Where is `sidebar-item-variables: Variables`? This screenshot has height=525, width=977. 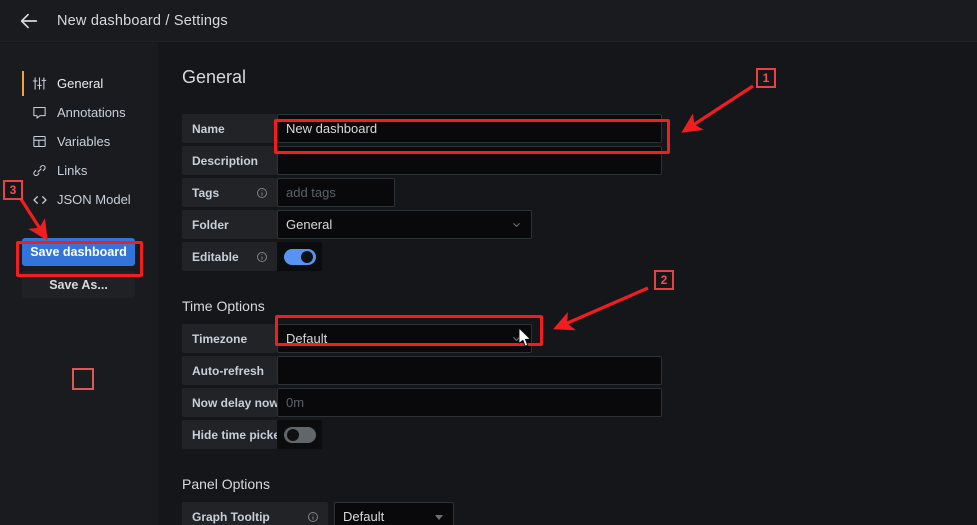
sidebar-item-variables: Variables is located at coordinates (79, 141).